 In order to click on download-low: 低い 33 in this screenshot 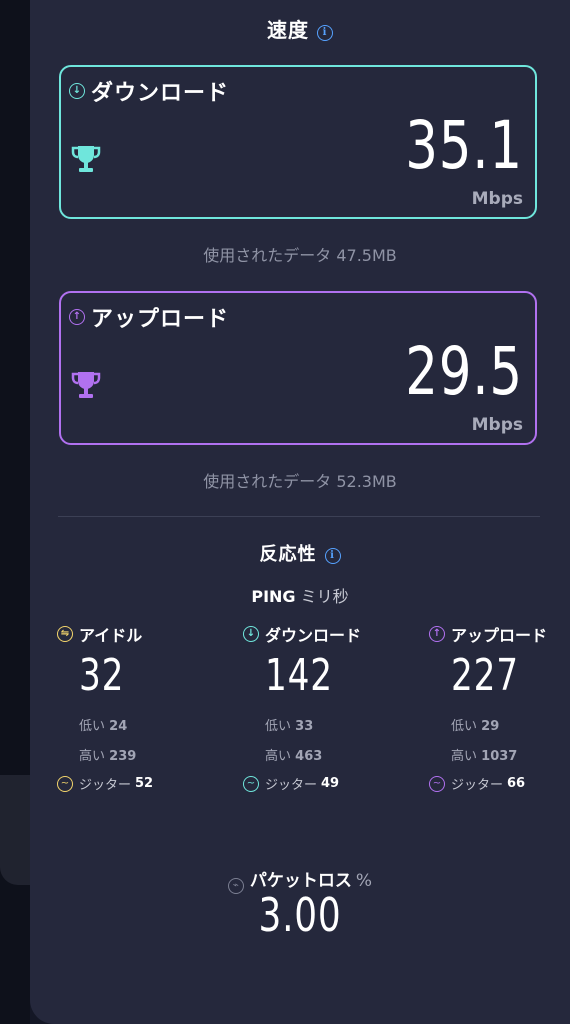, I will do `click(289, 726)`.